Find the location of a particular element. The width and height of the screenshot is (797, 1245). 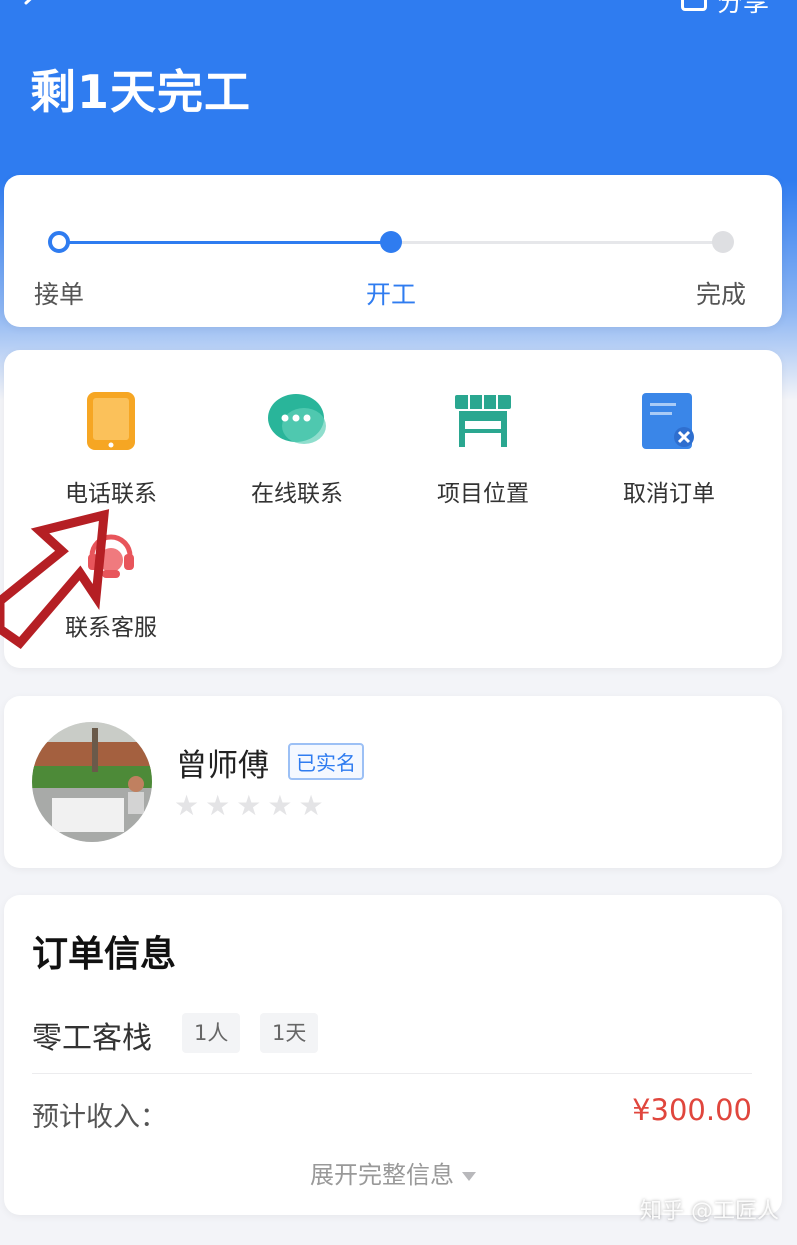

step-dot-accepted is located at coordinates (59, 242).